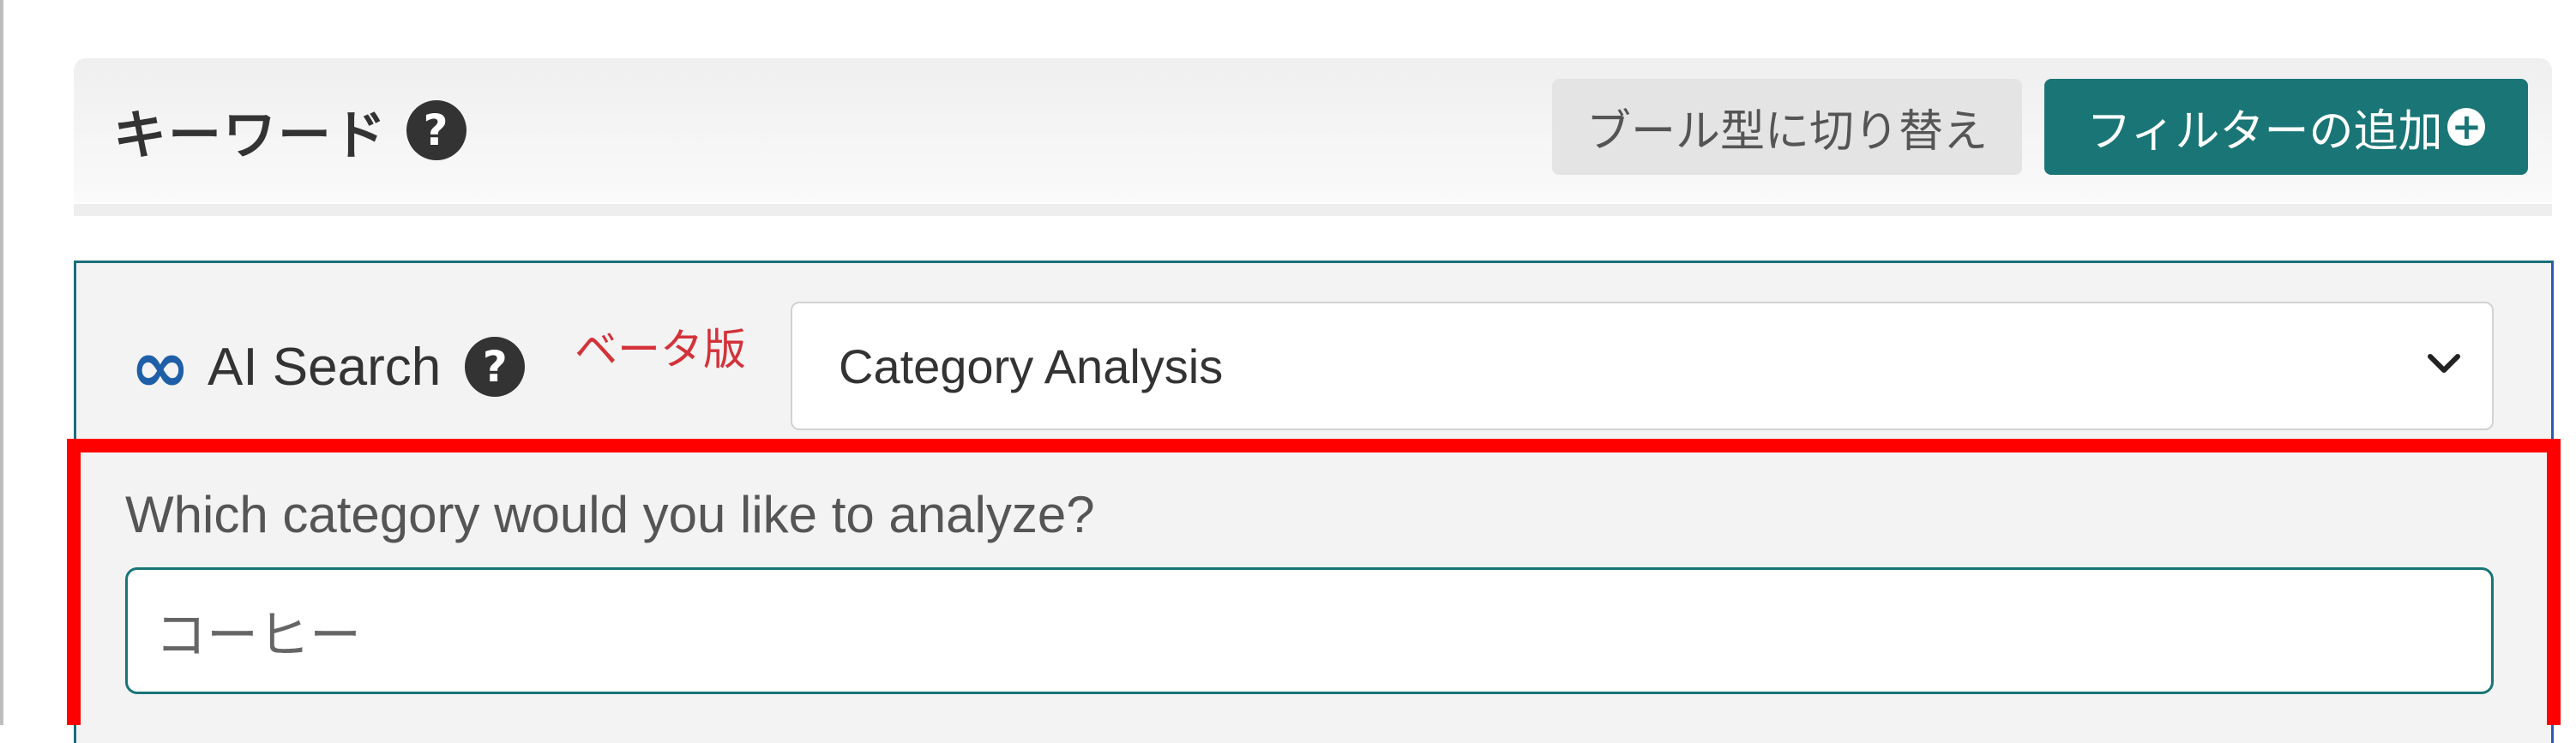 This screenshot has height=743, width=2576. I want to click on keyword-title: キーワード ?, so click(290, 130).